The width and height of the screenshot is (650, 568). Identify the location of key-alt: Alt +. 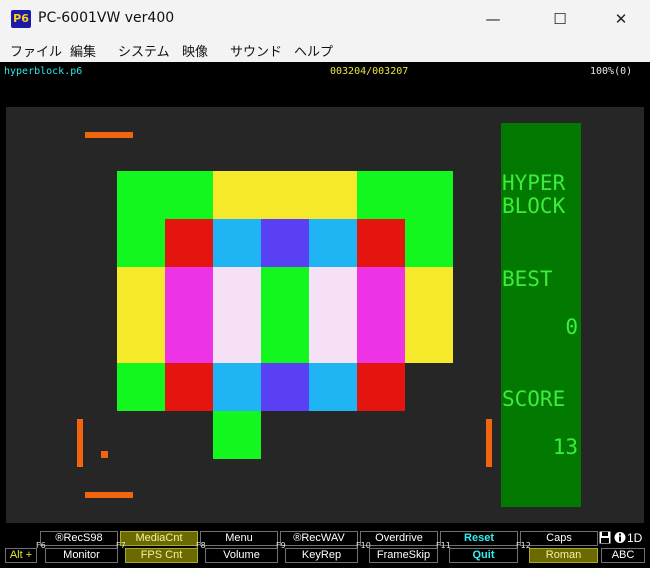
(21, 555).